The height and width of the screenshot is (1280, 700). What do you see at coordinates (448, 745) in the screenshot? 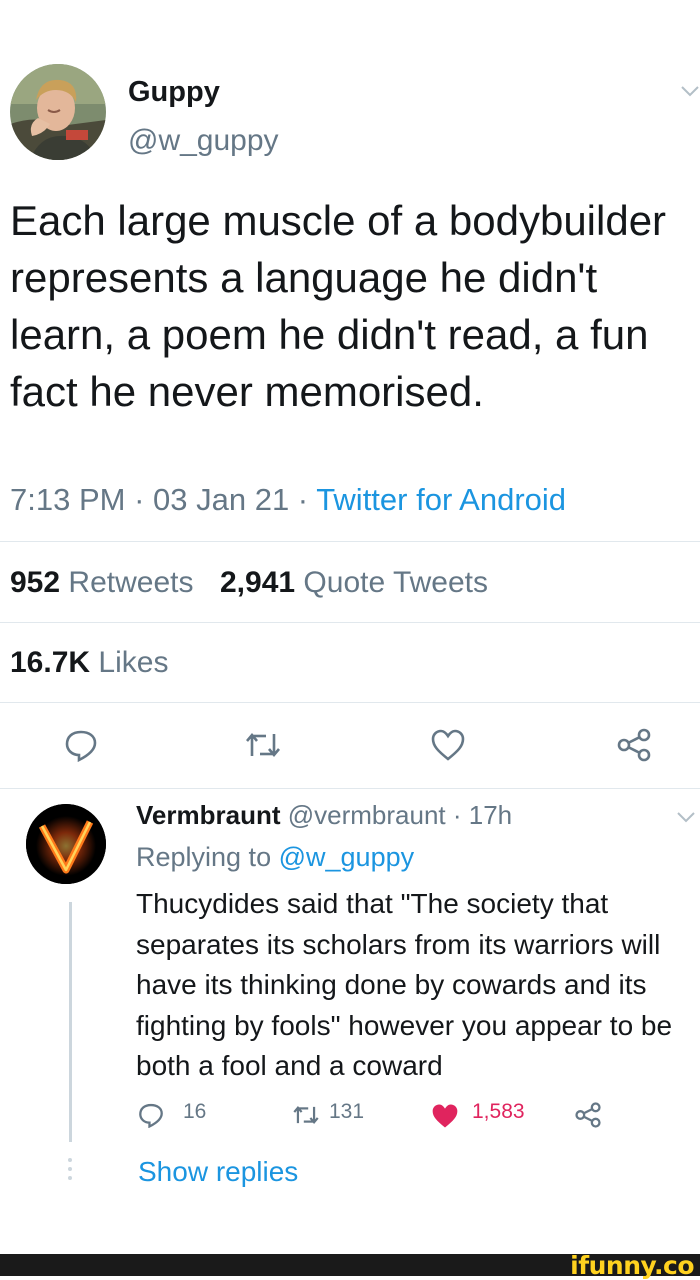
I see `like-icon` at bounding box center [448, 745].